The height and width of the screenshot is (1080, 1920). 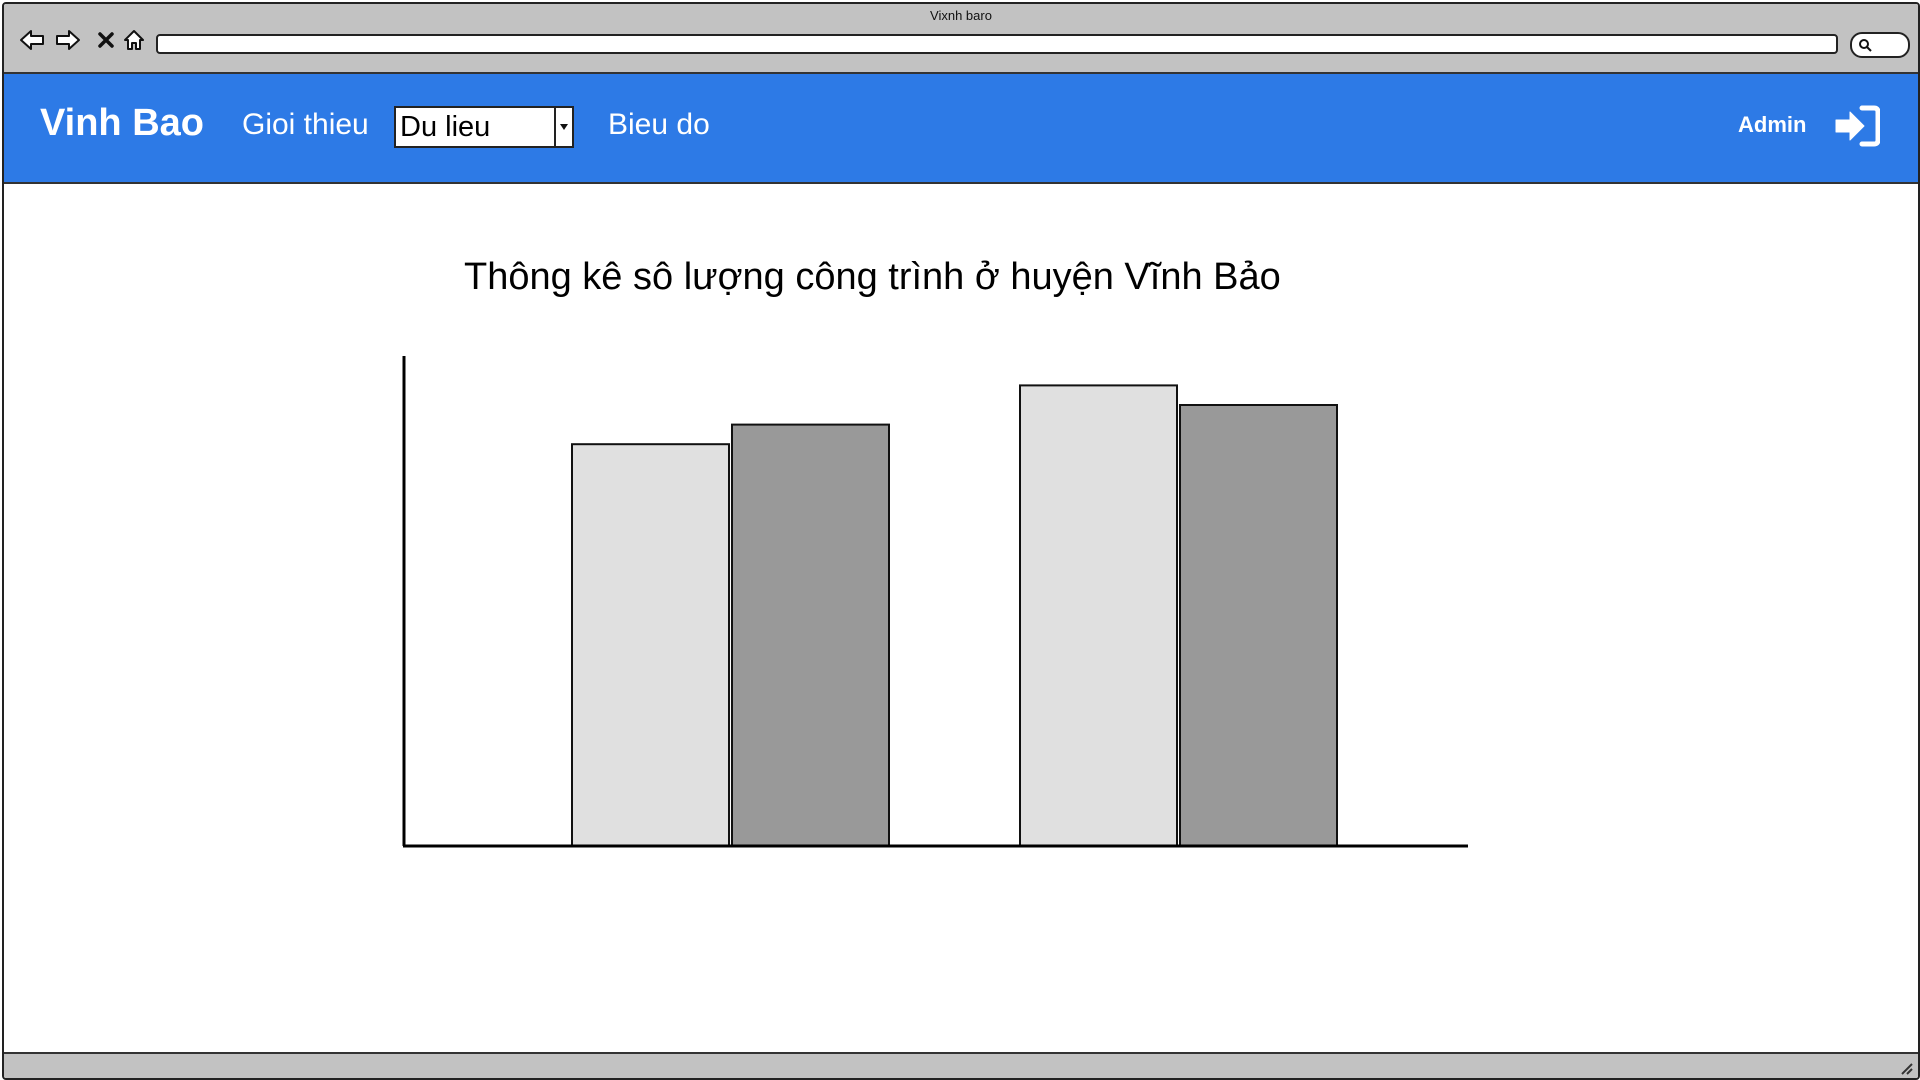 I want to click on home-button, so click(x=134, y=40).